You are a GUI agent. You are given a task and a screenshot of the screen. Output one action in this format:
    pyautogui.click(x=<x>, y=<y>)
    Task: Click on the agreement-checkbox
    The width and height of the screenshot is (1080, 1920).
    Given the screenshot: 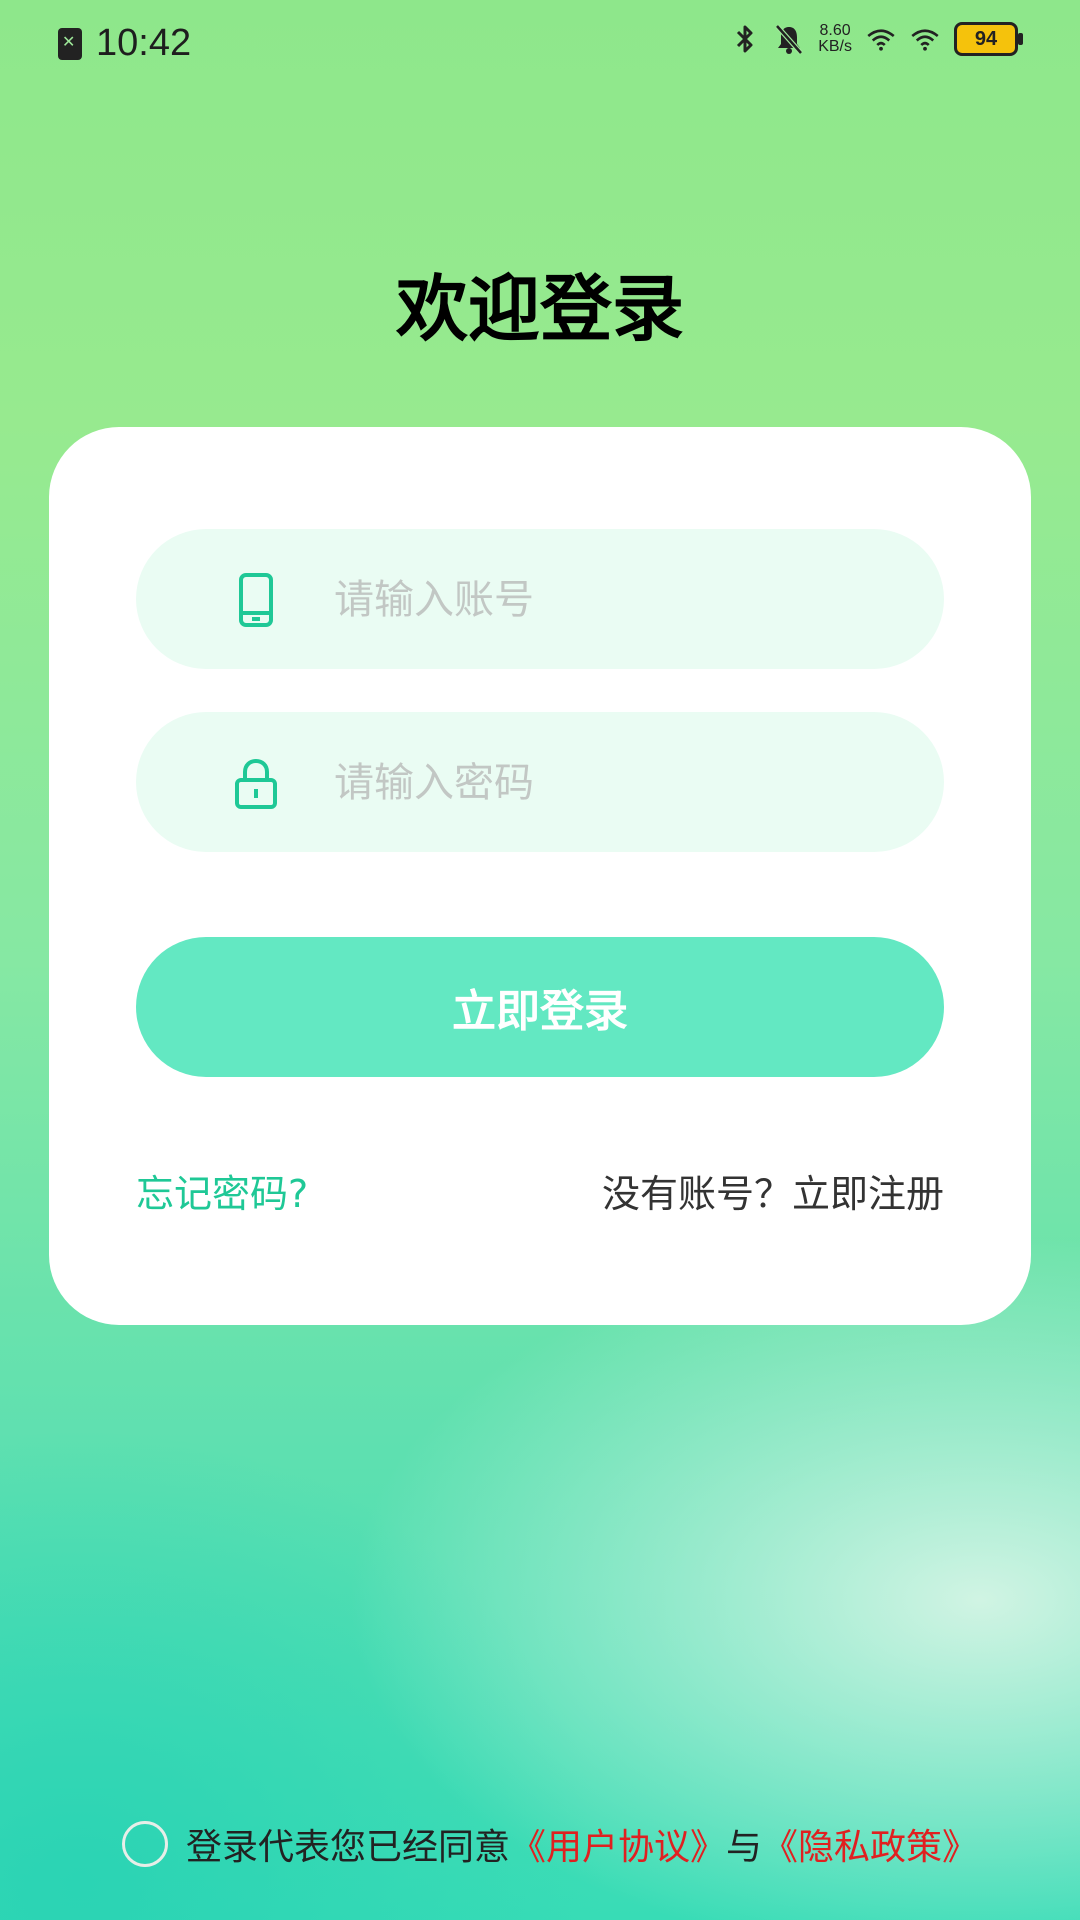 What is the action you would take?
    pyautogui.click(x=145, y=1844)
    